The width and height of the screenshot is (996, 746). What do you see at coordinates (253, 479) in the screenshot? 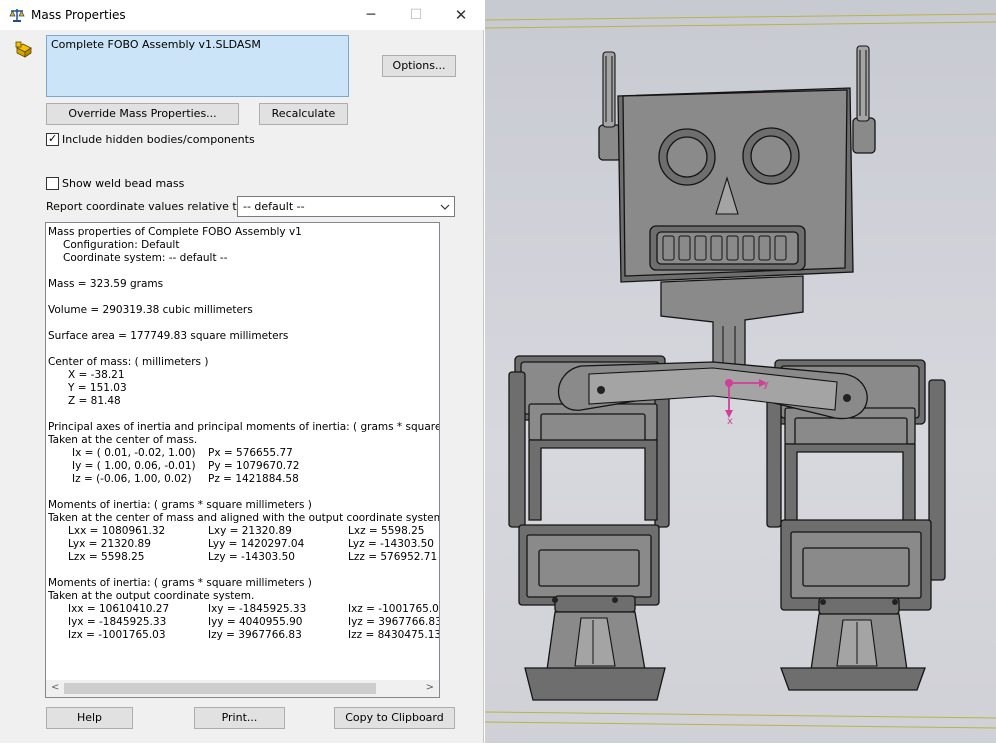
I see `principal-moment-pz: Pz = 1421884.58` at bounding box center [253, 479].